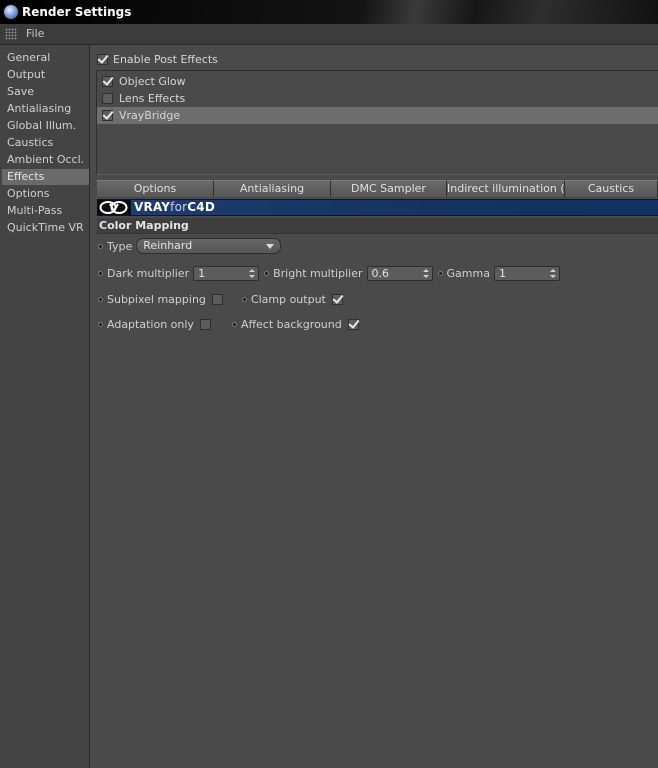 Image resolution: width=658 pixels, height=768 pixels. Describe the element at coordinates (329, 34) in the screenshot. I see `menubar: File` at that location.